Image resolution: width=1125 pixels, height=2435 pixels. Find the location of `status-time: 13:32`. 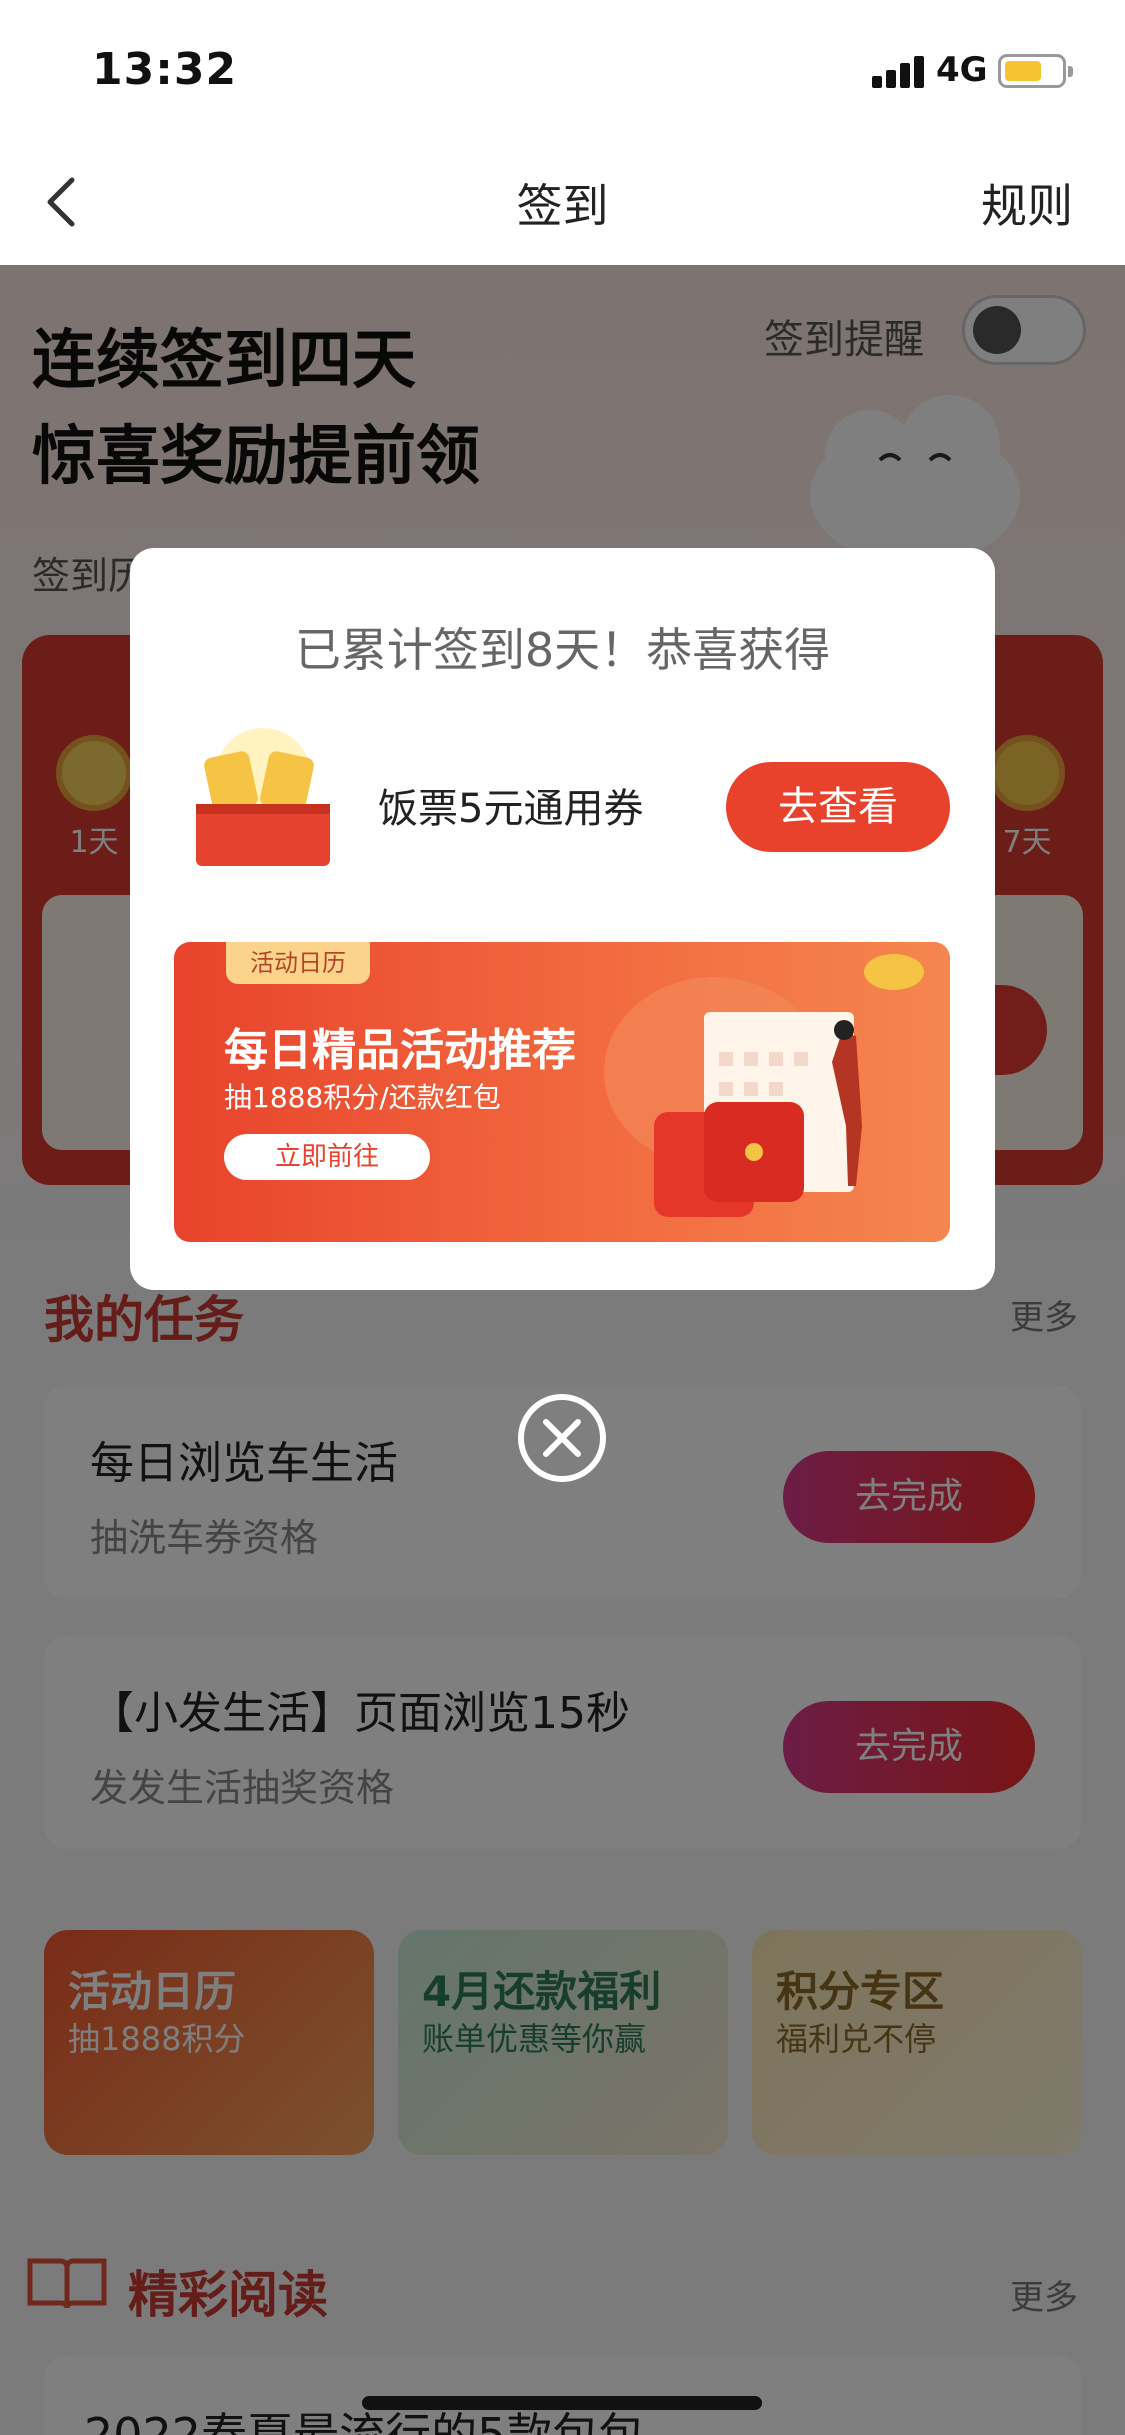

status-time: 13:32 is located at coordinates (165, 69).